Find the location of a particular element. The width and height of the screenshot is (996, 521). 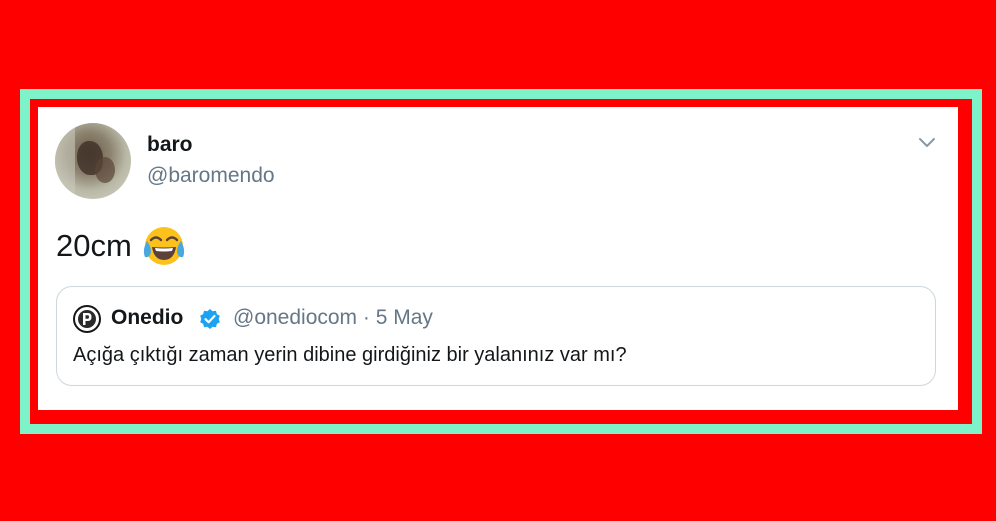

face-with-tears-of-joy-icon is located at coordinates (163, 246).